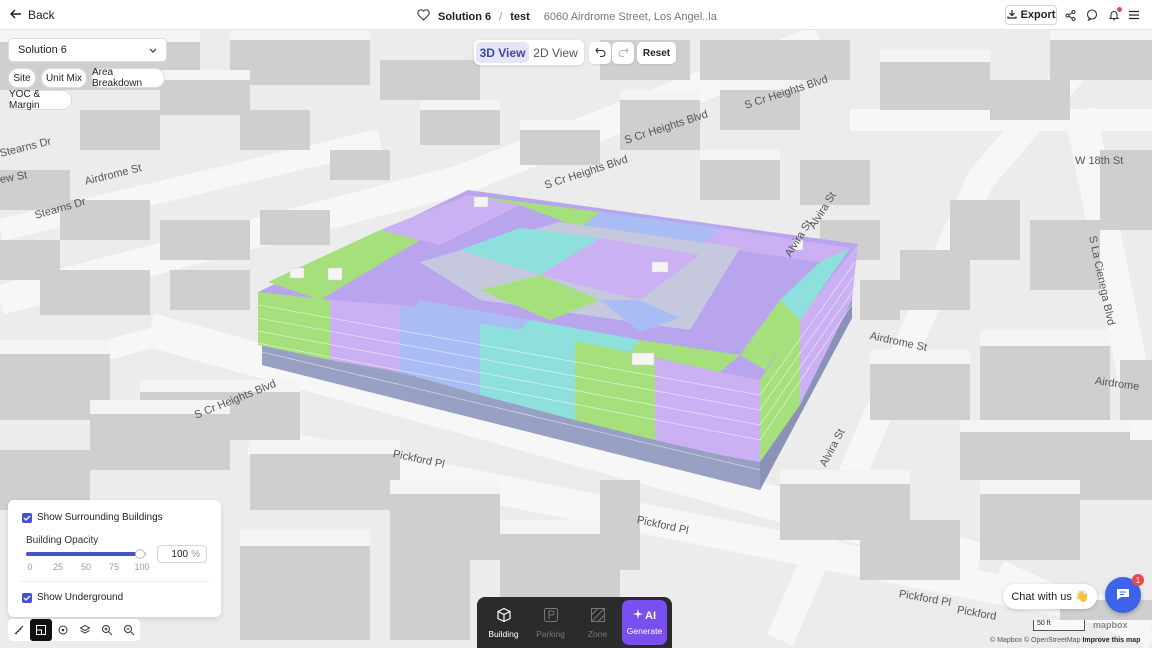 This screenshot has height=648, width=1152. What do you see at coordinates (142, 567) in the screenshot?
I see `tick-label: 100` at bounding box center [142, 567].